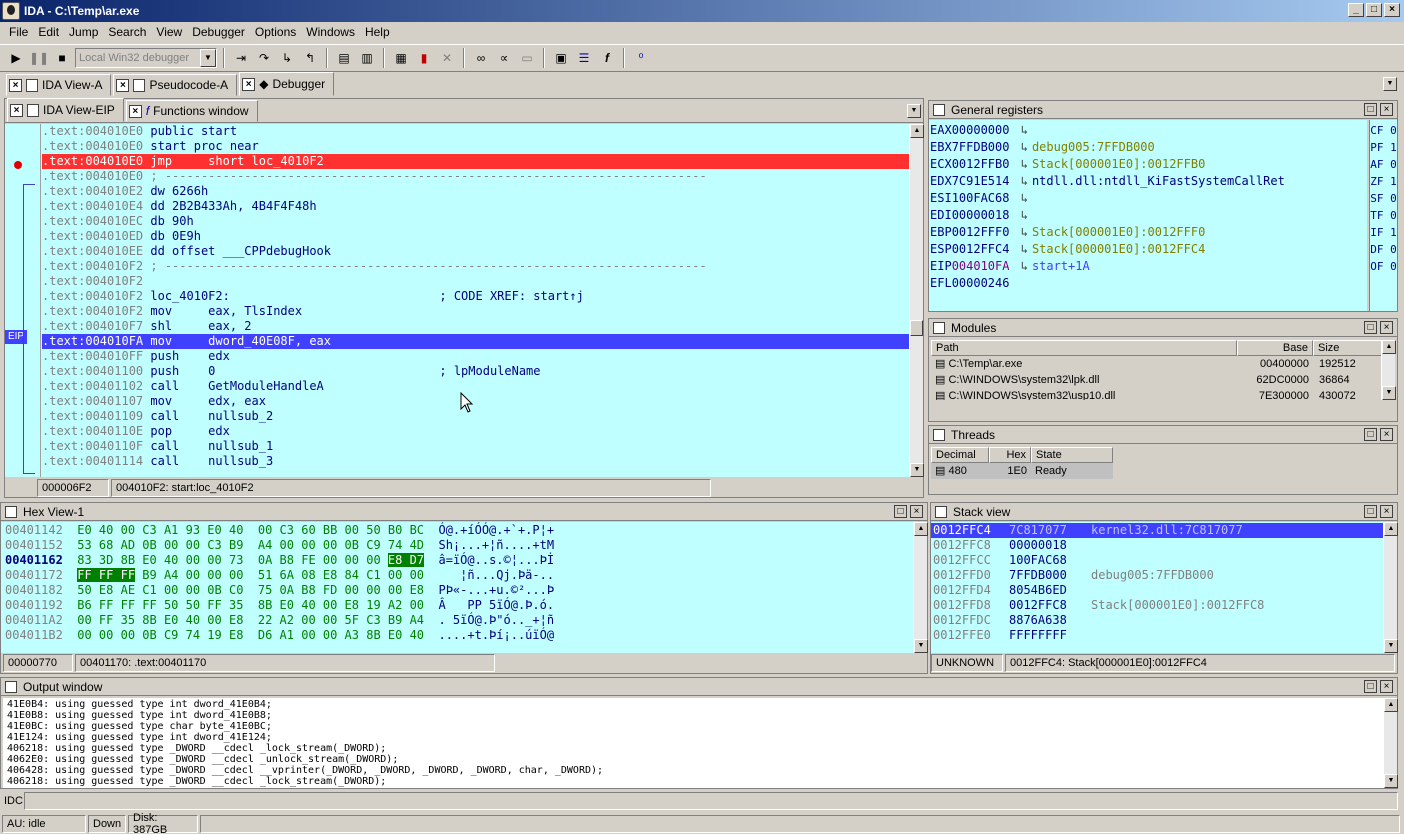 The width and height of the screenshot is (1404, 834). What do you see at coordinates (1157, 575) in the screenshot?
I see `stack-row: 0012FFD0 7FFDB000 debug005:7FFDB000` at bounding box center [1157, 575].